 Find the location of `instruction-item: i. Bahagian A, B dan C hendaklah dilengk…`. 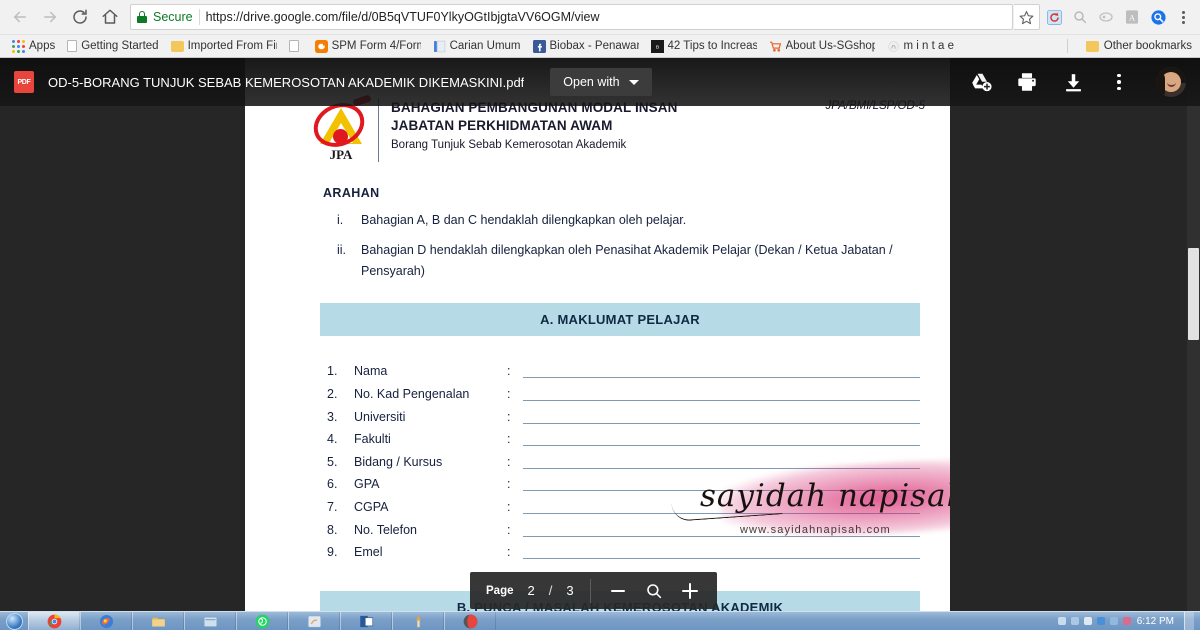

instruction-item: i. Bahagian A, B dan C hendaklah dilengk… is located at coordinates (621, 220).